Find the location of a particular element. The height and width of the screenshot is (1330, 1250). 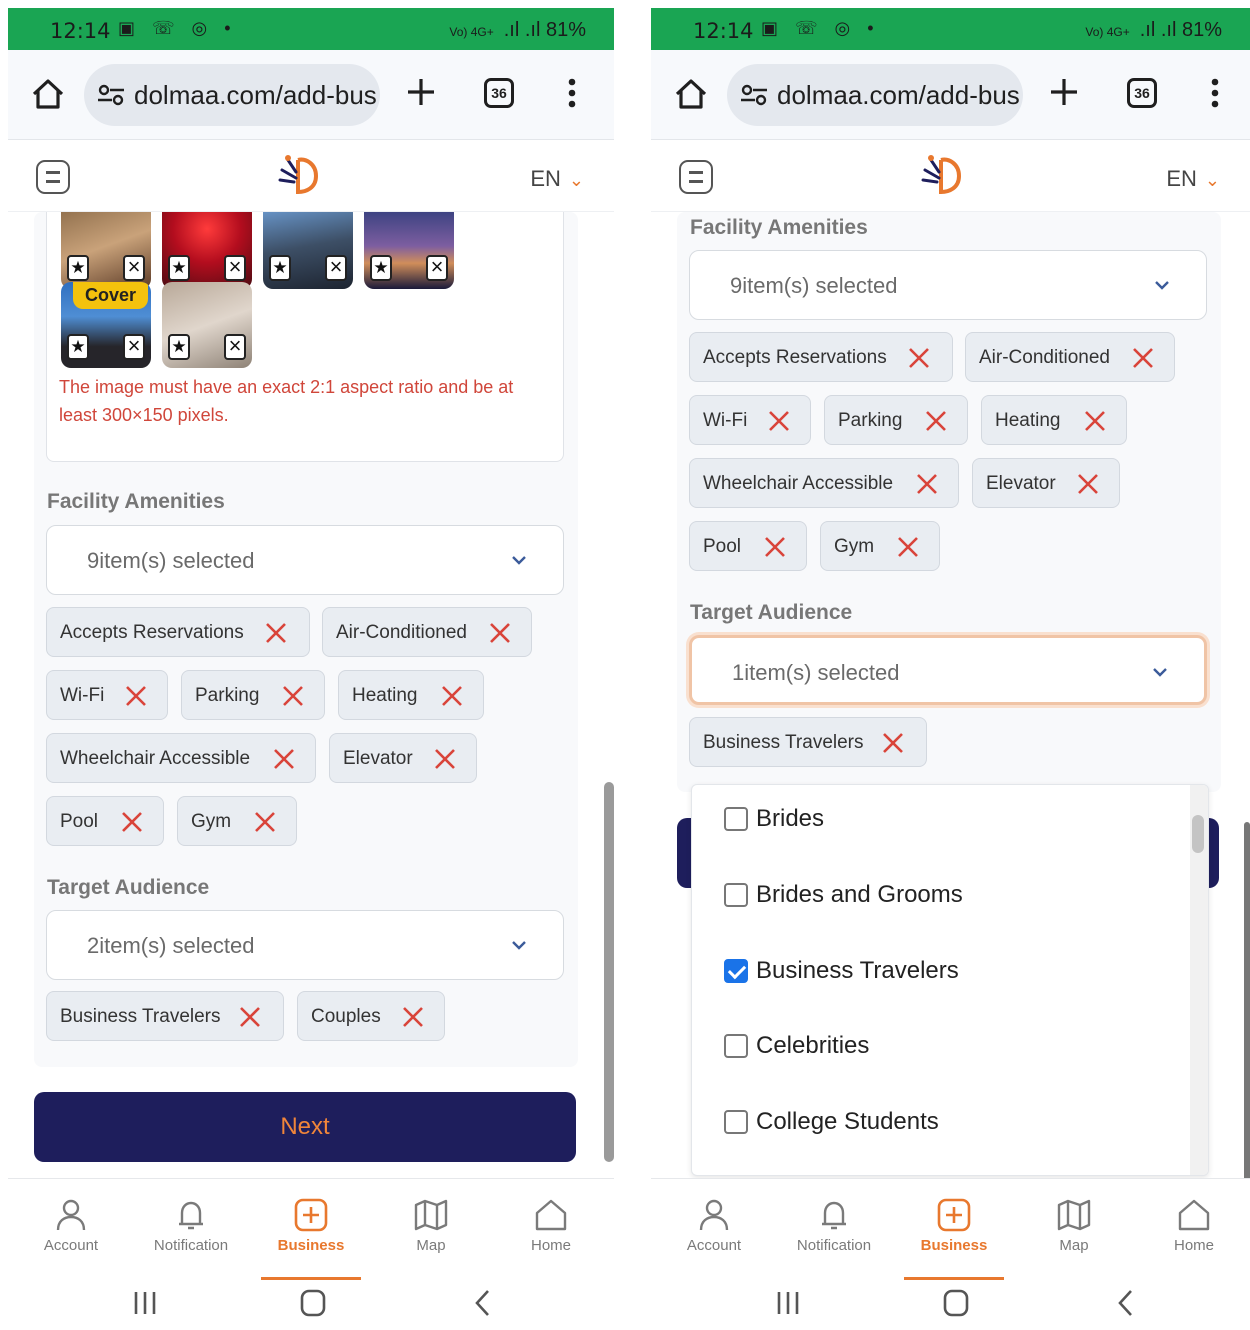

gallery-thumb-cover: Cover ★ × is located at coordinates (106, 325).